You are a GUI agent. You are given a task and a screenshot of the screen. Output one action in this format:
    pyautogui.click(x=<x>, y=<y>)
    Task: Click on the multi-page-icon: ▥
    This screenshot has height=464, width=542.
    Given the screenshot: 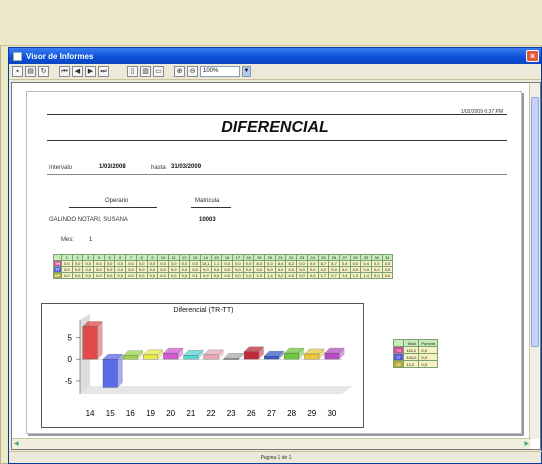 What is the action you would take?
    pyautogui.click(x=145, y=71)
    